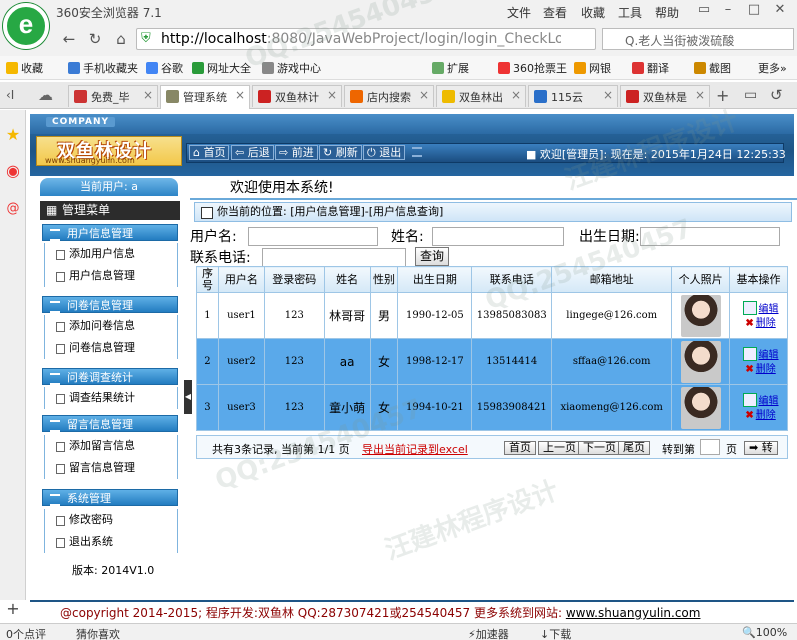  I want to click on weibo-icon: ◉, so click(13, 171).